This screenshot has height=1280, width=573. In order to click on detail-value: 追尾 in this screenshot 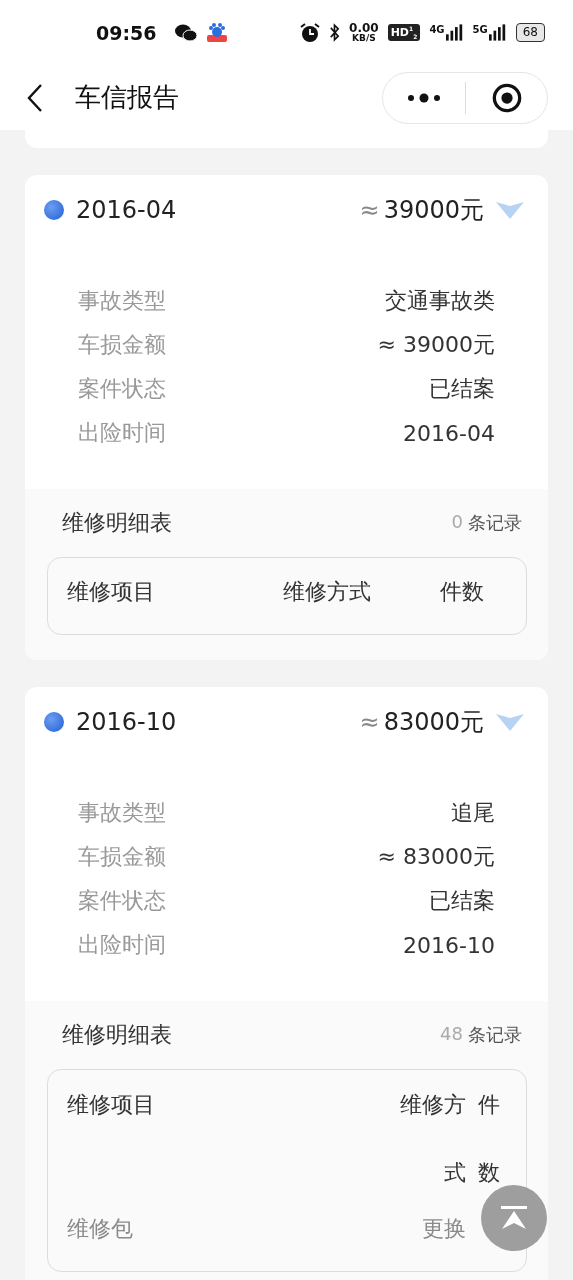, I will do `click(473, 813)`.